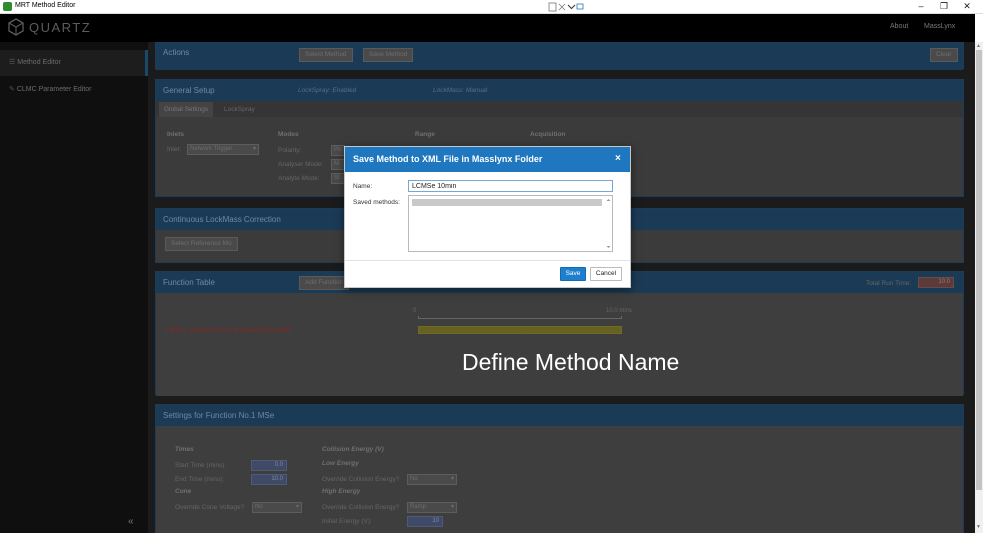 This screenshot has width=983, height=533. I want to click on general-setup-title: General Setup, so click(189, 90).